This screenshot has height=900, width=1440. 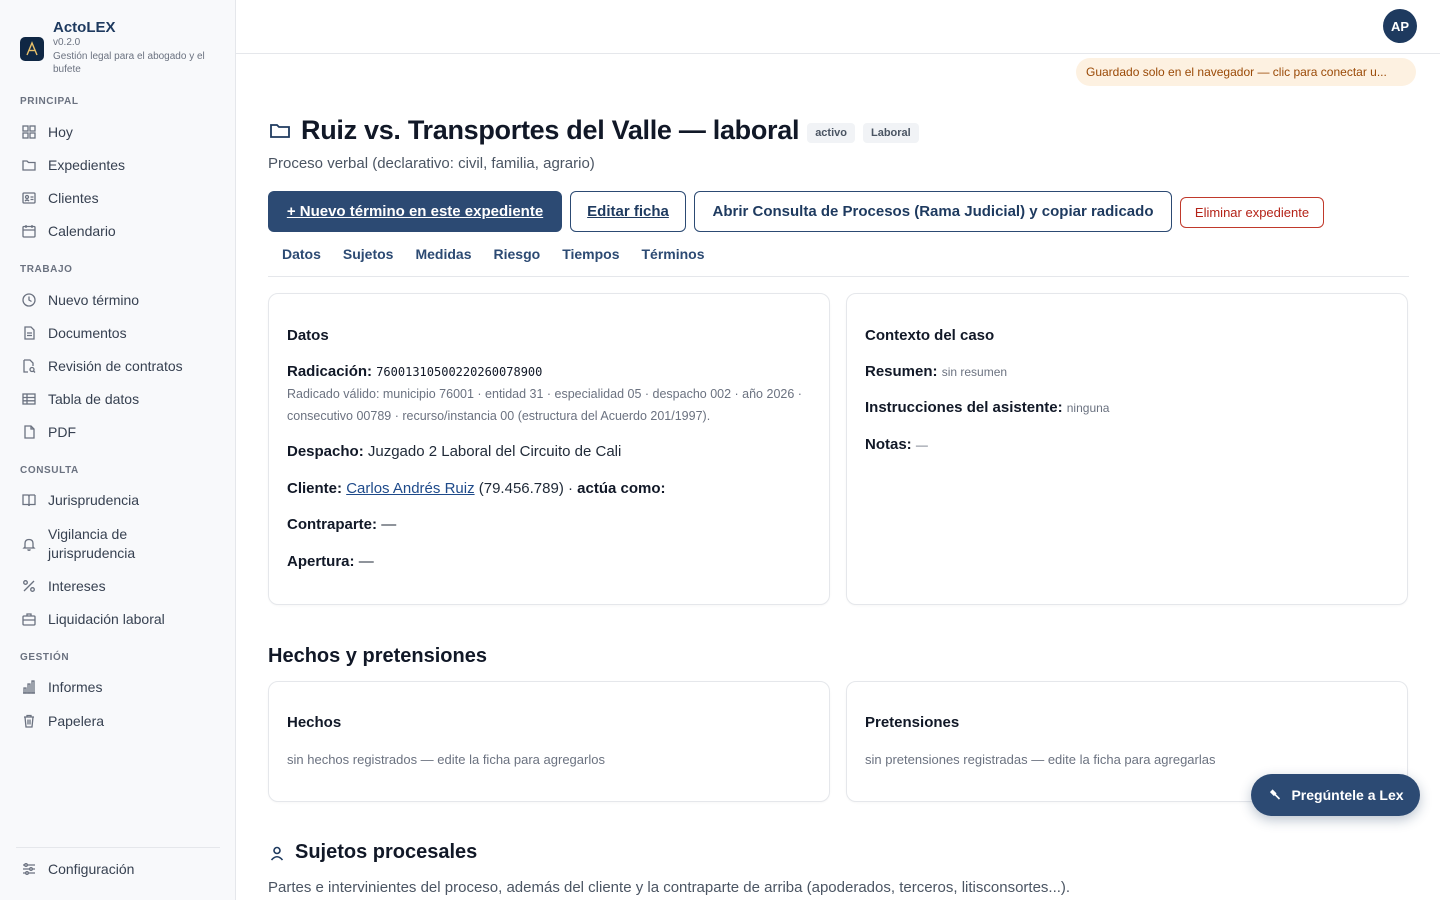 I want to click on sidebar-item-label: Informes, so click(x=75, y=687).